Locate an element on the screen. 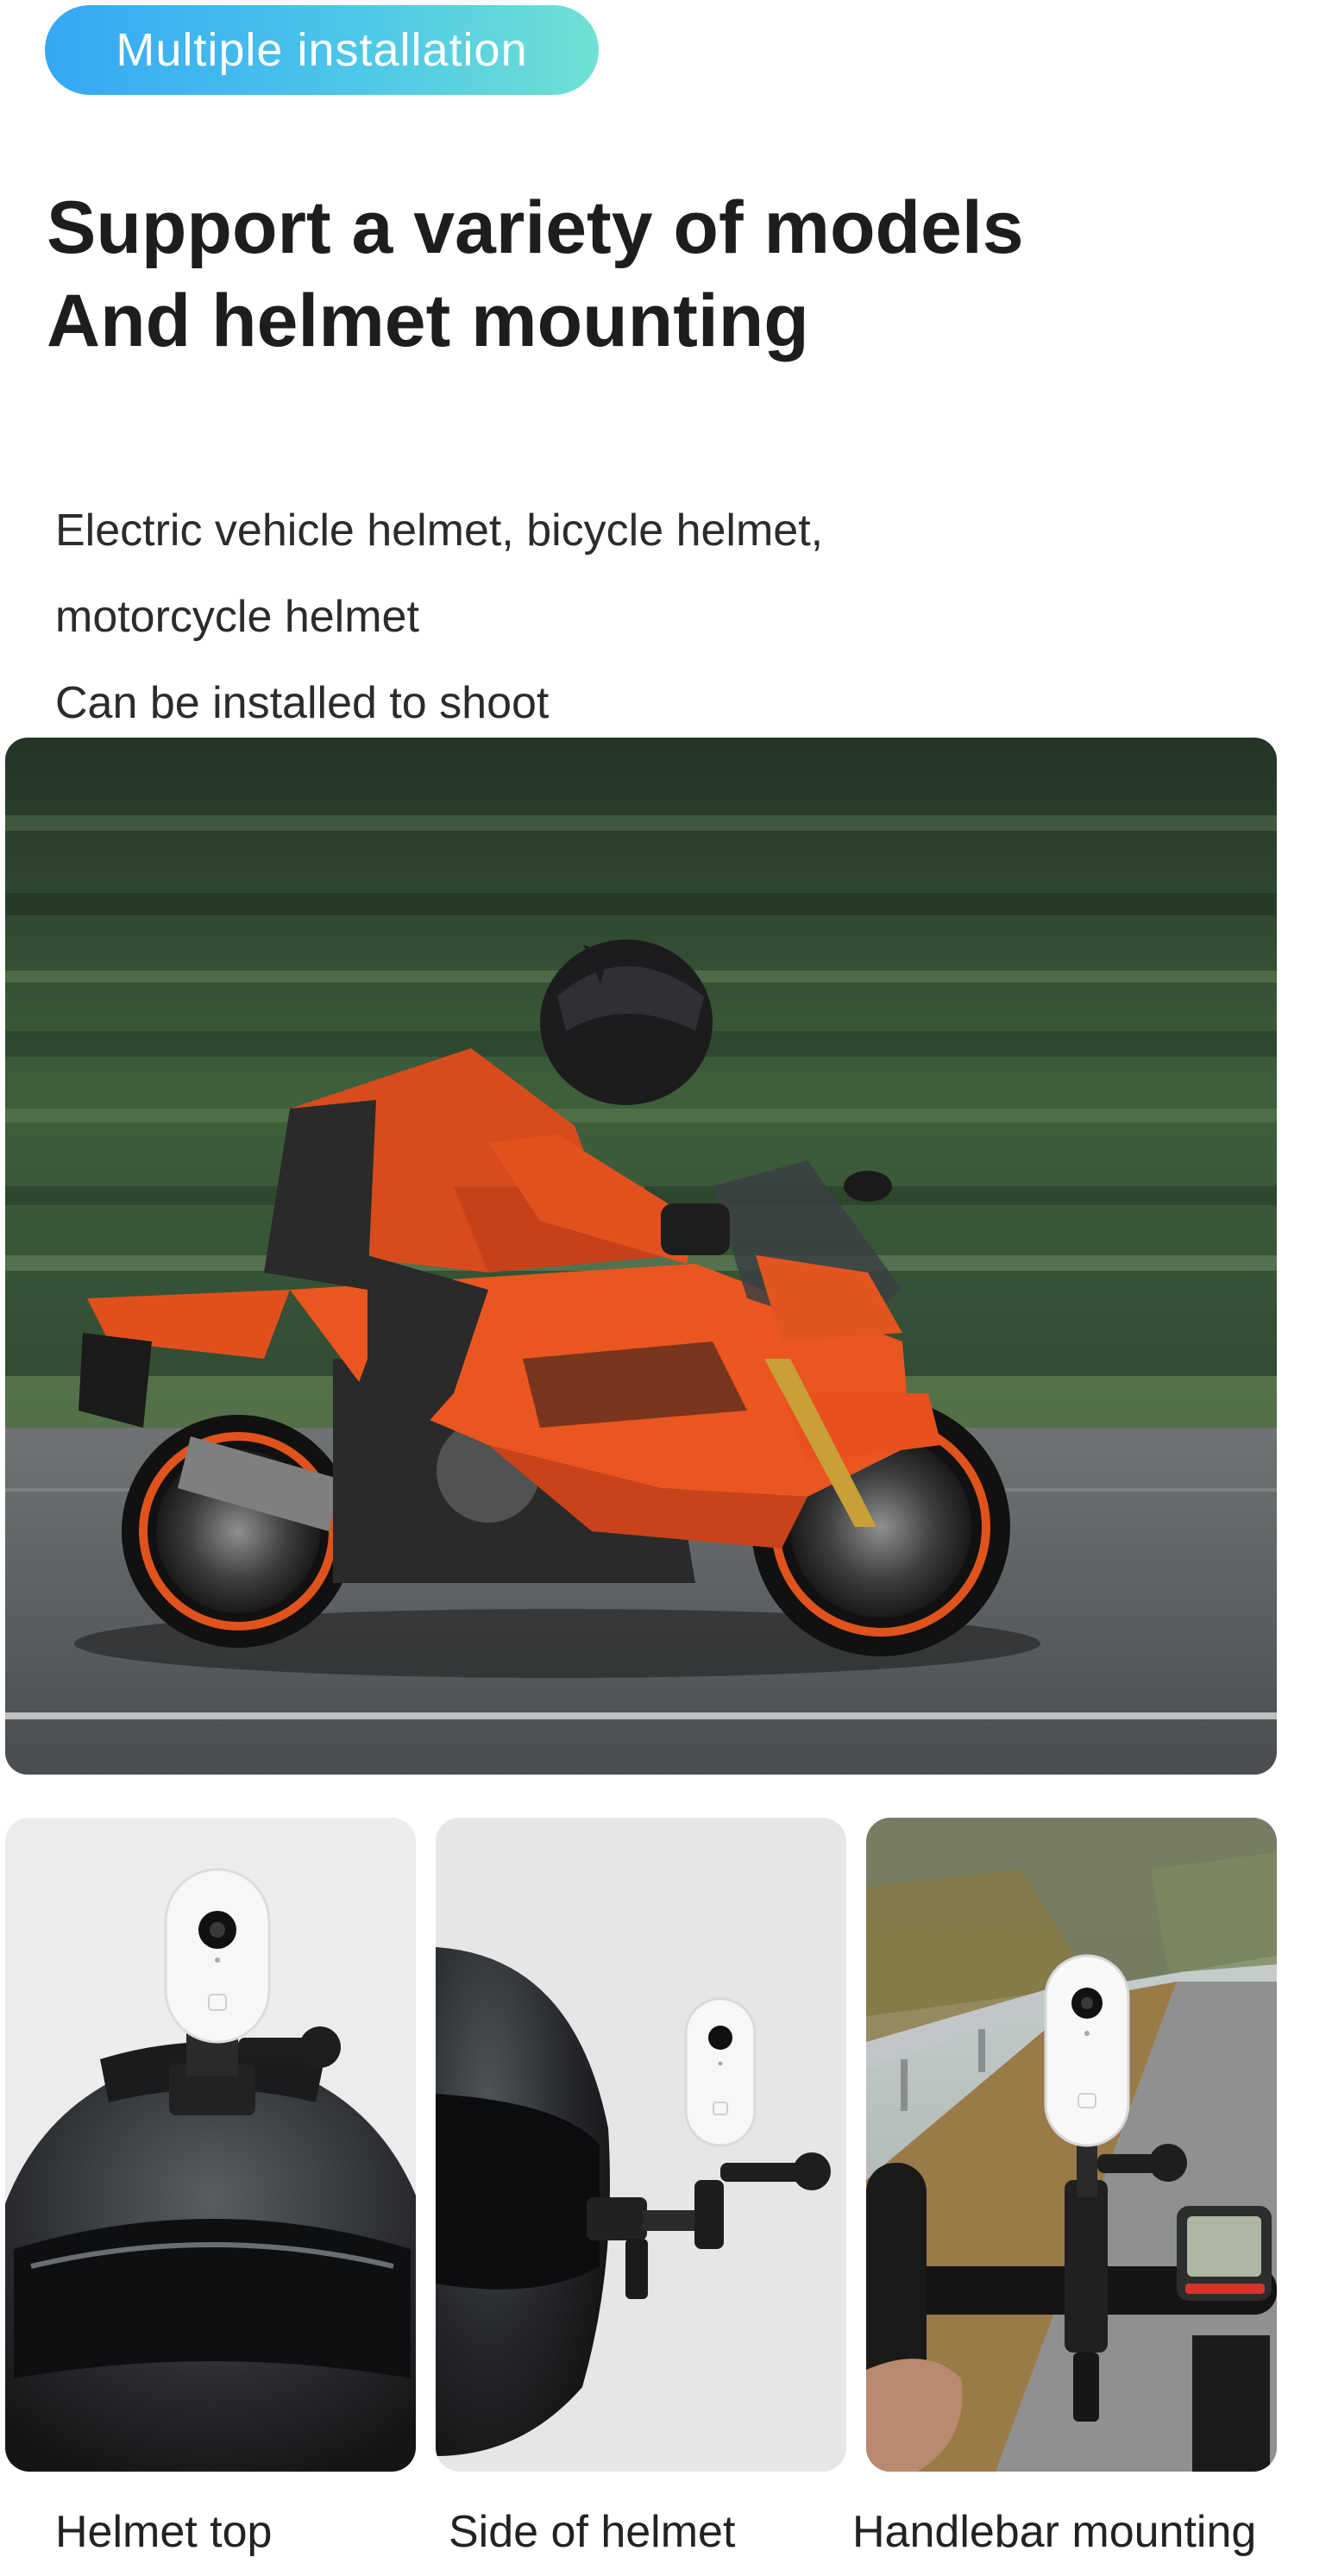 The width and height of the screenshot is (1332, 2576). description-line-1: Electric vehicle helmet, bicycle helmet, is located at coordinates (439, 531).